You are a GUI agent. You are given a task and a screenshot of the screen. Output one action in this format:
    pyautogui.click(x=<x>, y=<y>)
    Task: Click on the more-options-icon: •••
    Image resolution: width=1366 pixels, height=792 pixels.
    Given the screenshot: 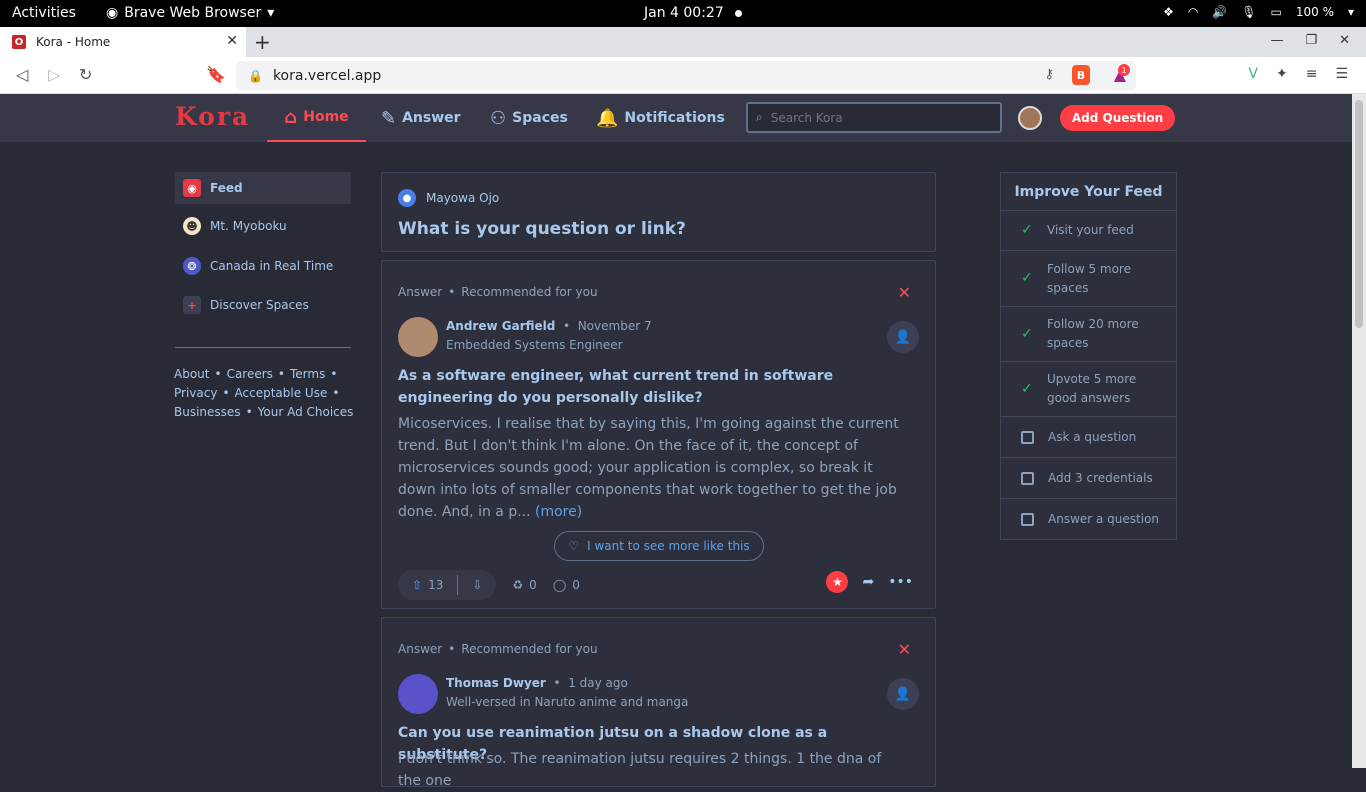 What is the action you would take?
    pyautogui.click(x=900, y=582)
    